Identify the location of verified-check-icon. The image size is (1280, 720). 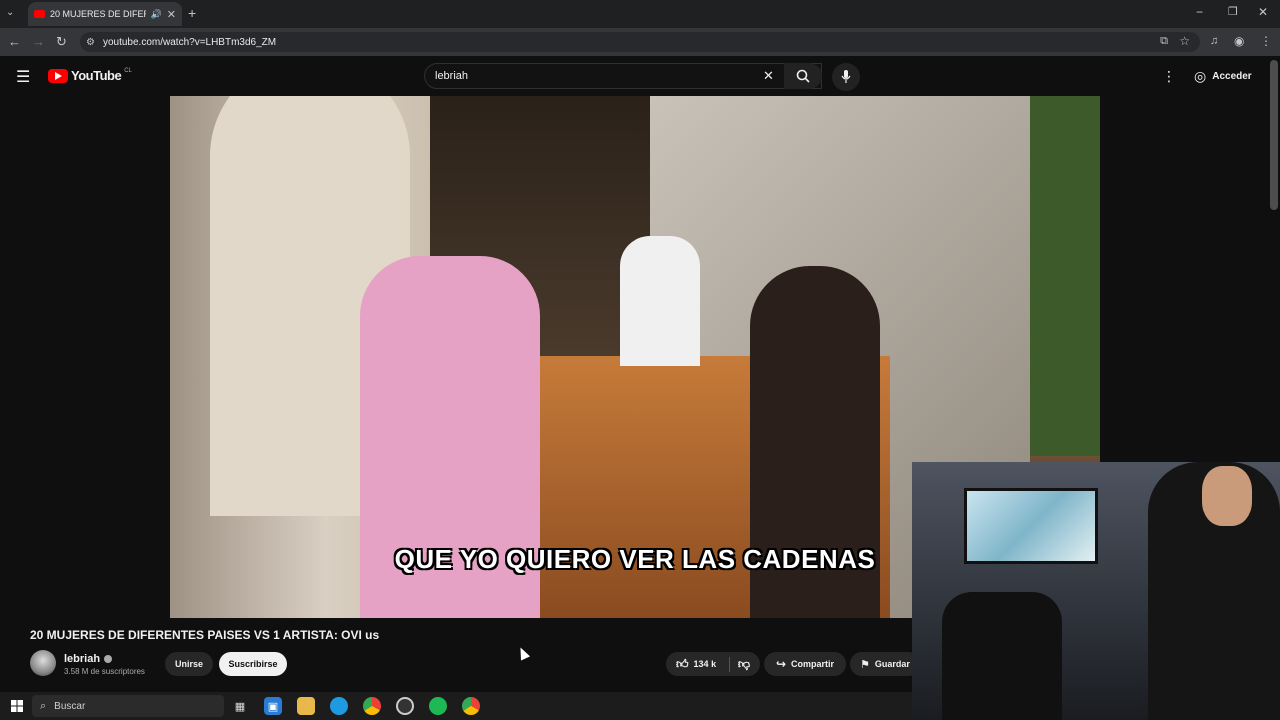
(108, 659).